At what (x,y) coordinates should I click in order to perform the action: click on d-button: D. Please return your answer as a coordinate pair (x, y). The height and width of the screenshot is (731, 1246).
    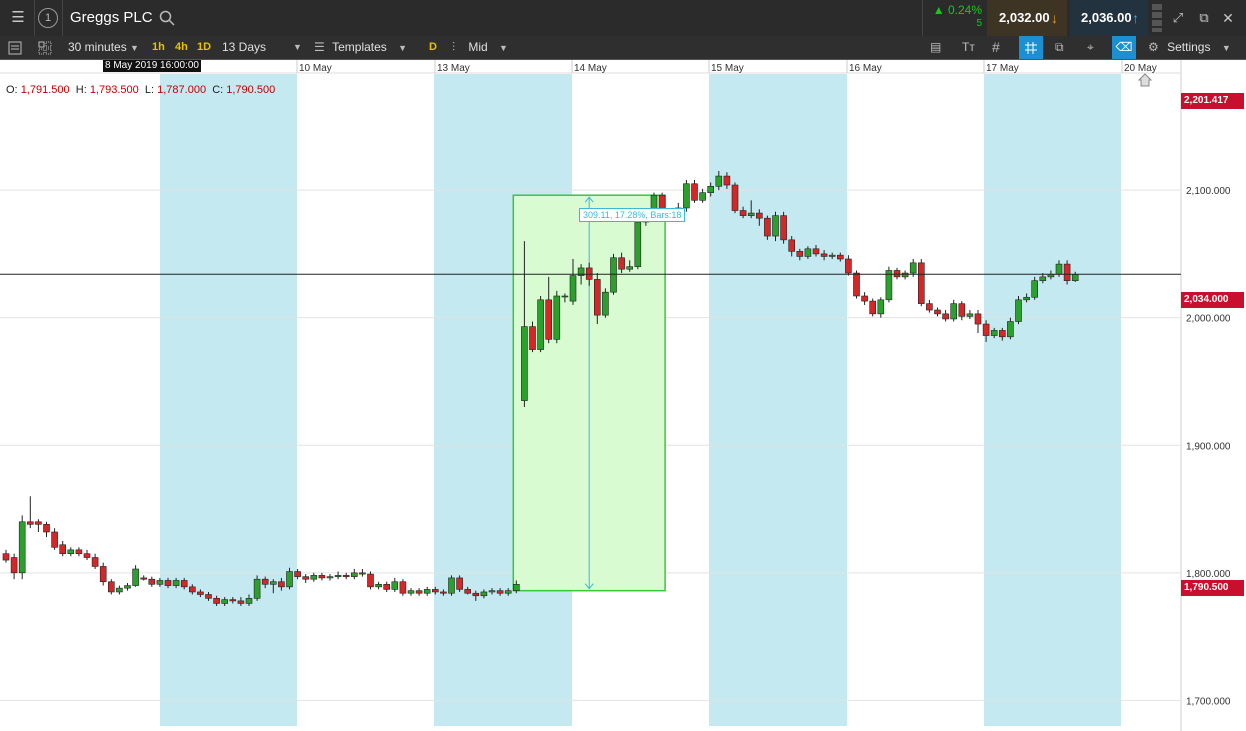
    Looking at the image, I should click on (433, 47).